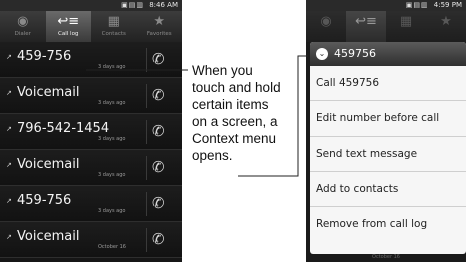 This screenshot has height=262, width=466. I want to click on annotation-line: touch and hold, so click(236, 87).